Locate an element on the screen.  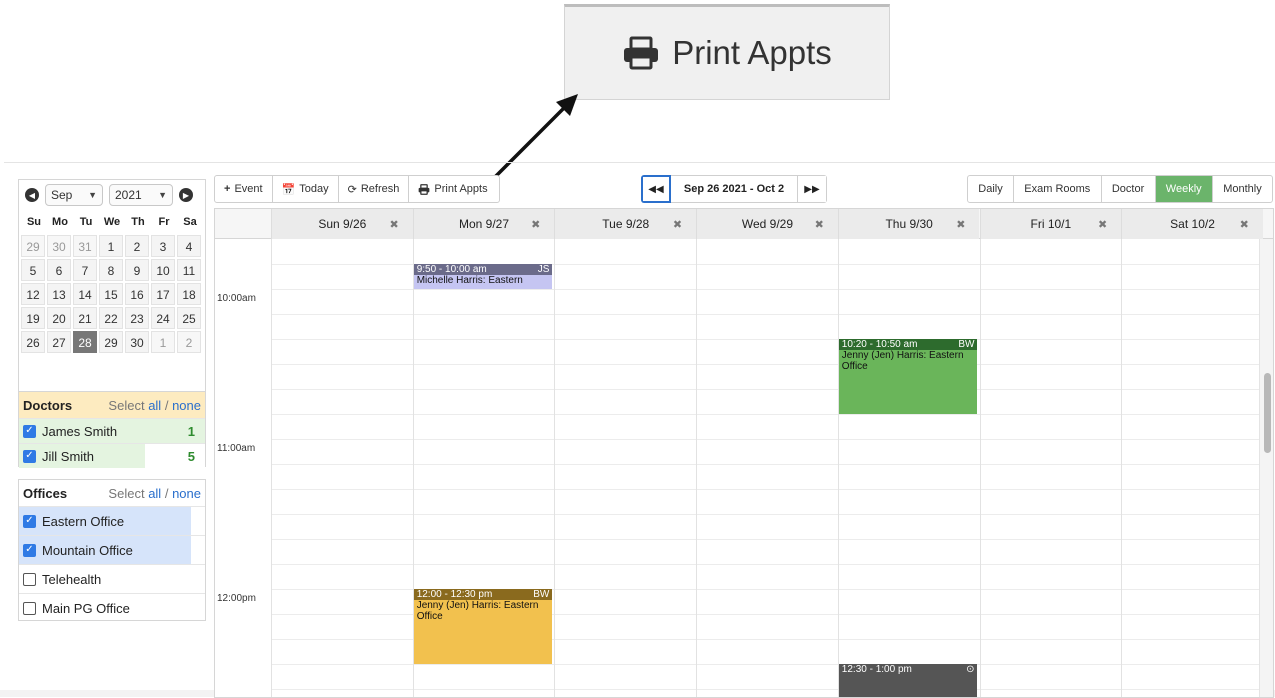
add-event-button: + Event is located at coordinates (244, 189).